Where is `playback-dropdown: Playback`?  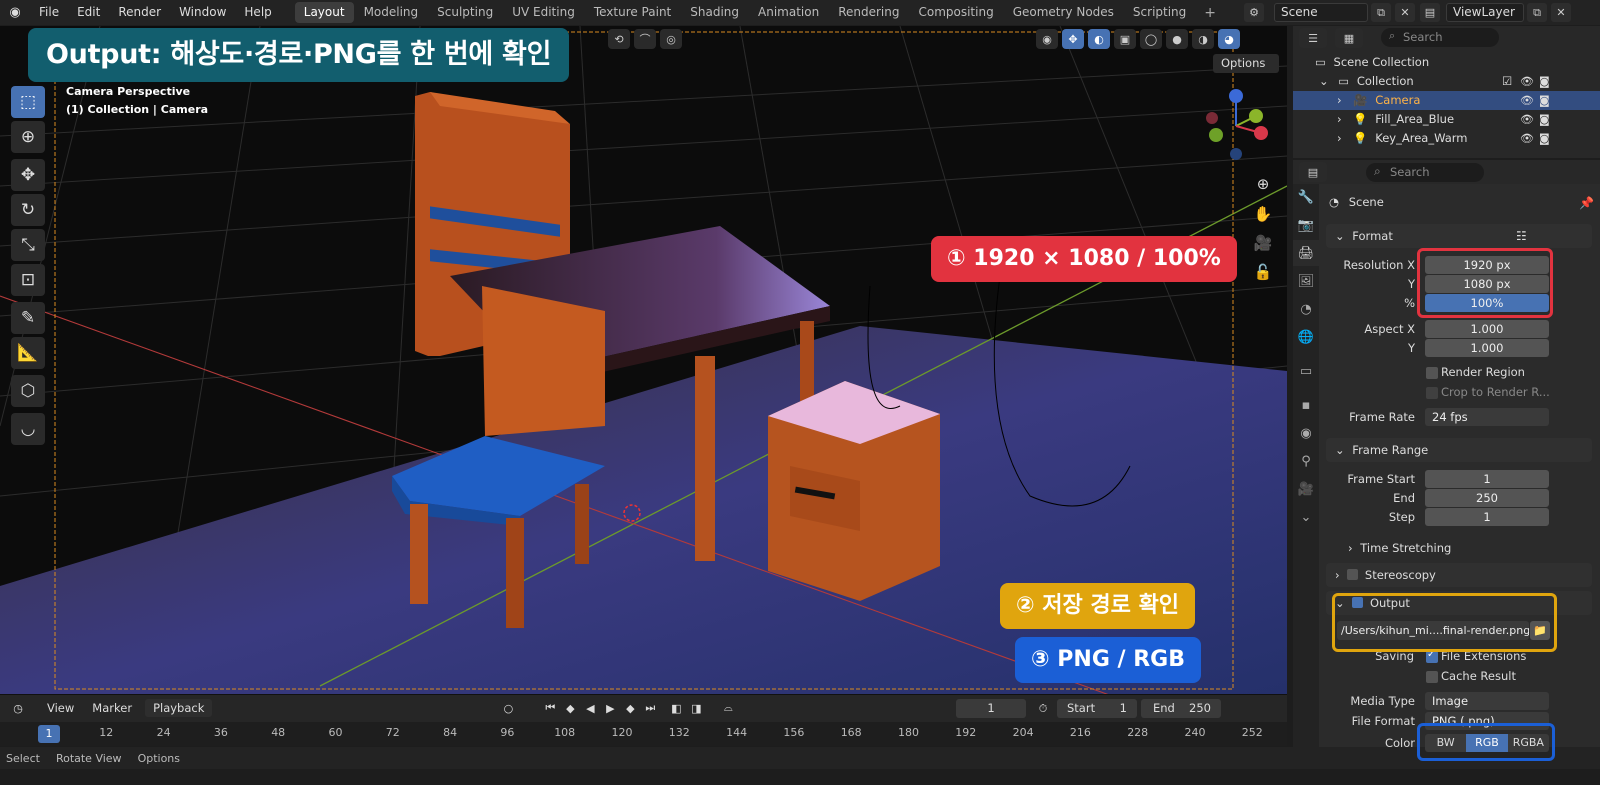
playback-dropdown: Playback is located at coordinates (179, 708).